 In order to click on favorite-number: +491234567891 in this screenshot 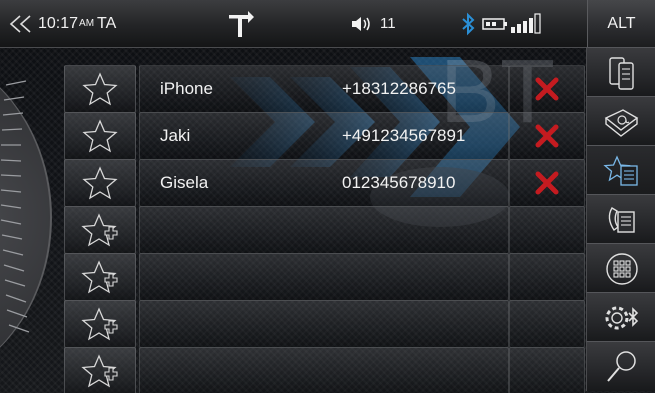, I will do `click(404, 135)`.